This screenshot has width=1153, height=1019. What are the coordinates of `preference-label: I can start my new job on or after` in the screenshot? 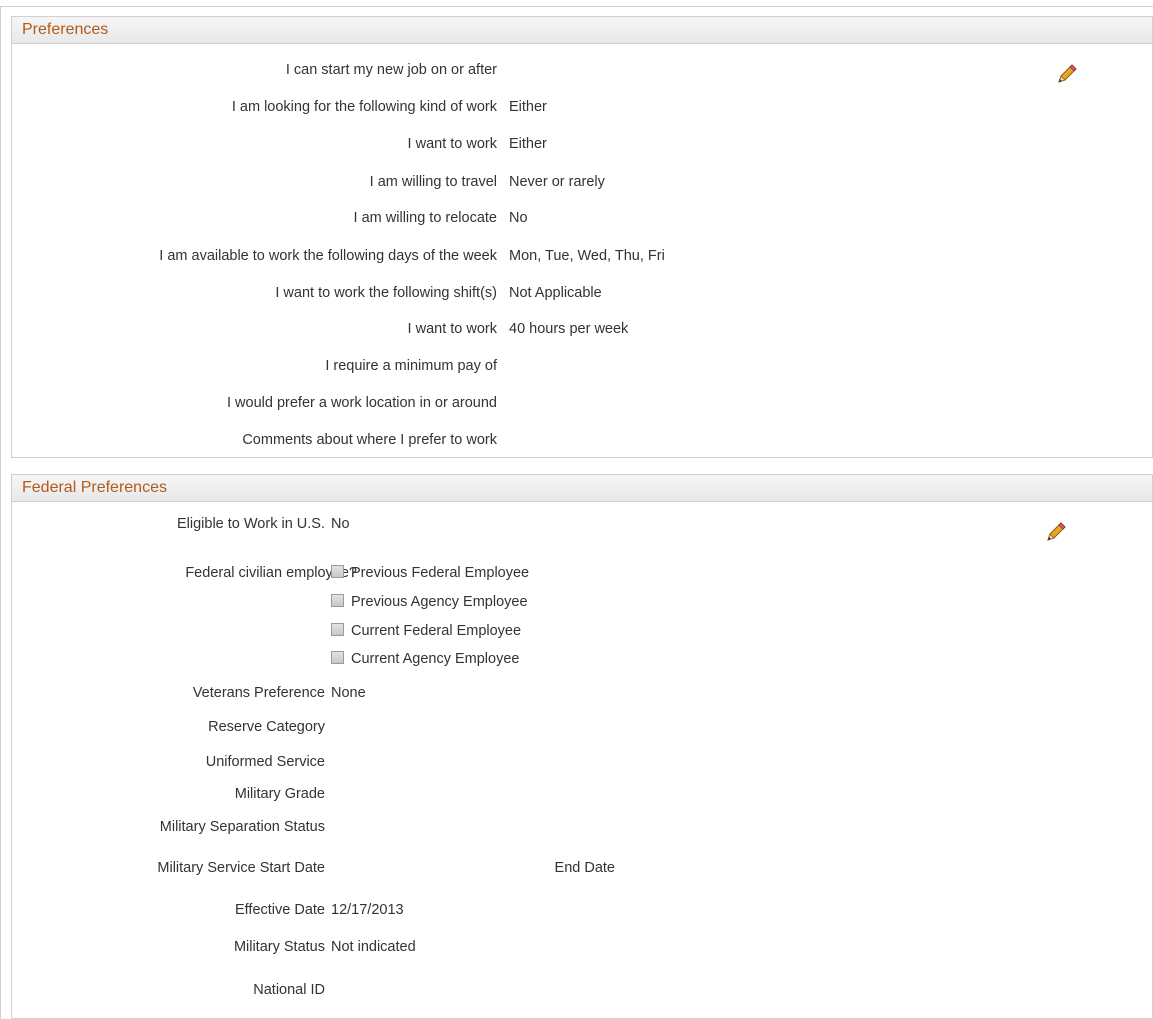 It's located at (391, 70).